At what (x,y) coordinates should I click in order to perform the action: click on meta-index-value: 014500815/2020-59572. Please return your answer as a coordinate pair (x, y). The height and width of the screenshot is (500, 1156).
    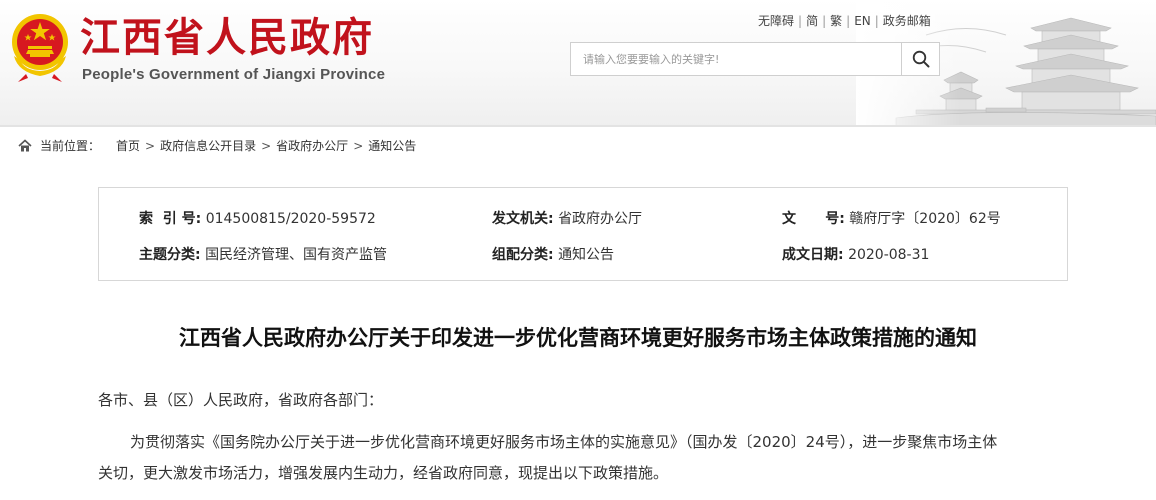
    Looking at the image, I should click on (290, 219).